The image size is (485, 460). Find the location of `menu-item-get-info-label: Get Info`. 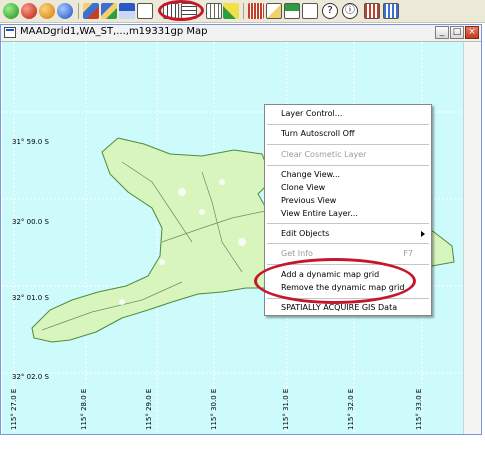

menu-item-get-info-label: Get Info is located at coordinates (297, 253).